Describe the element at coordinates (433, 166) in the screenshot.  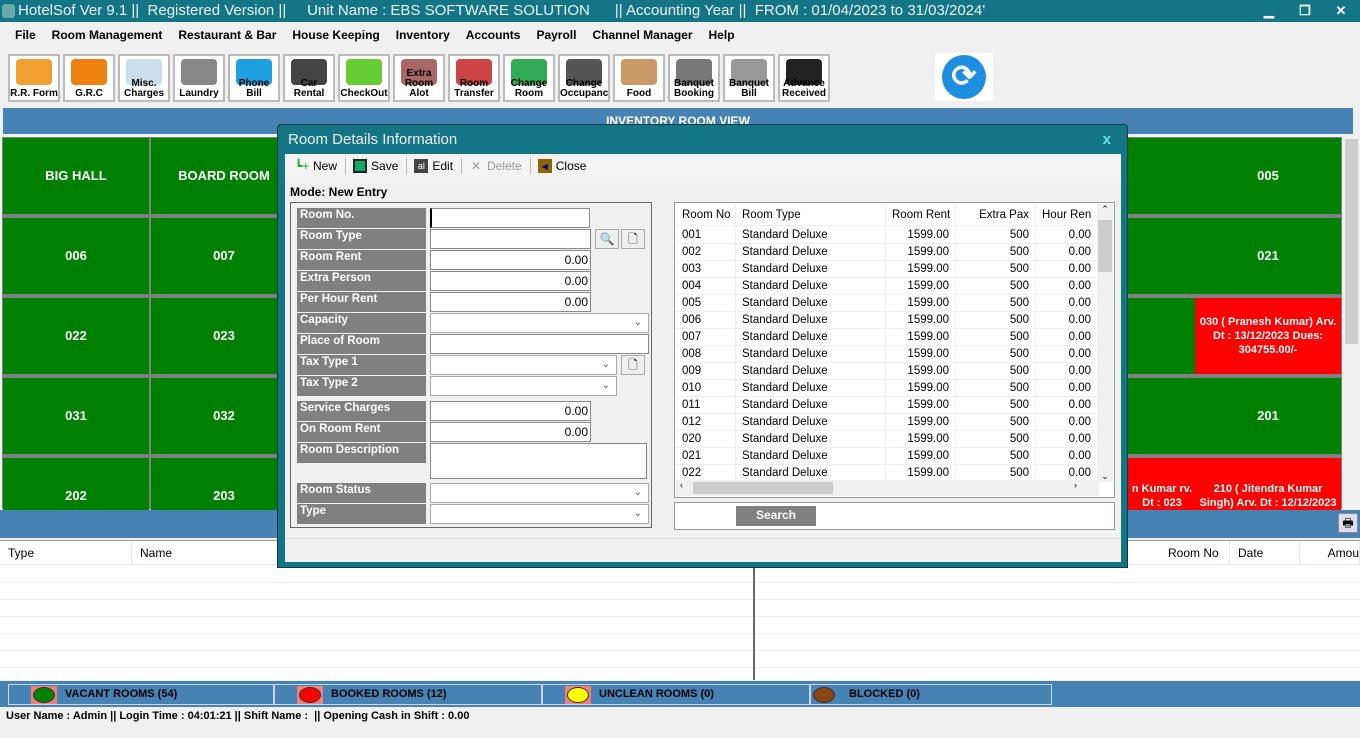
I see `edit-button: al Edit` at that location.